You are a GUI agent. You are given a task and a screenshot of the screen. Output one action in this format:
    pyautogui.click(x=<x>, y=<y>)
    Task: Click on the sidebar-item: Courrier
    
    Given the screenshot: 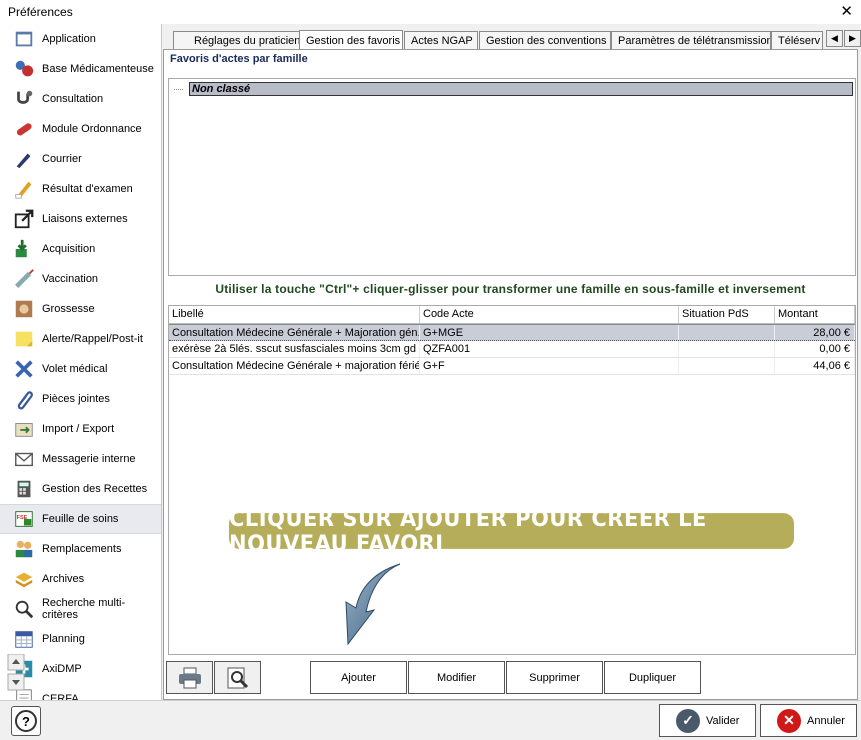 What is the action you would take?
    pyautogui.click(x=80, y=159)
    